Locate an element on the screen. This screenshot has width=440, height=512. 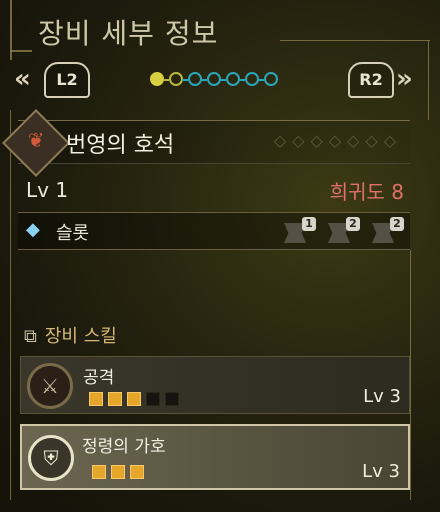
frame-line-left-low is located at coordinates (10, 305).